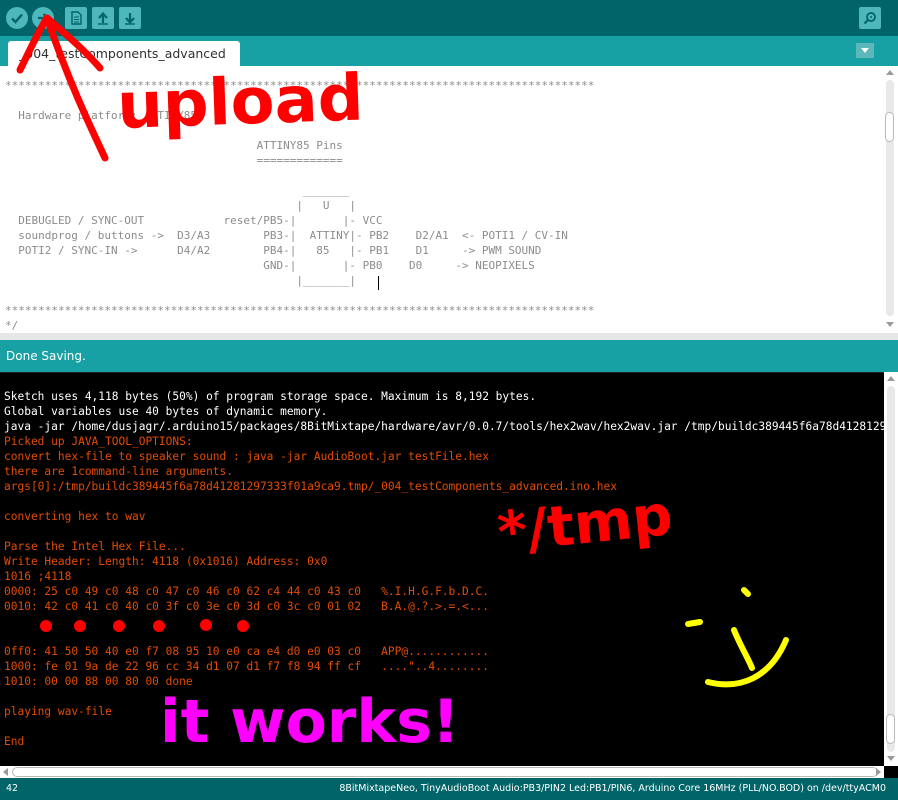  What do you see at coordinates (449, 336) in the screenshot?
I see `pane-divider` at bounding box center [449, 336].